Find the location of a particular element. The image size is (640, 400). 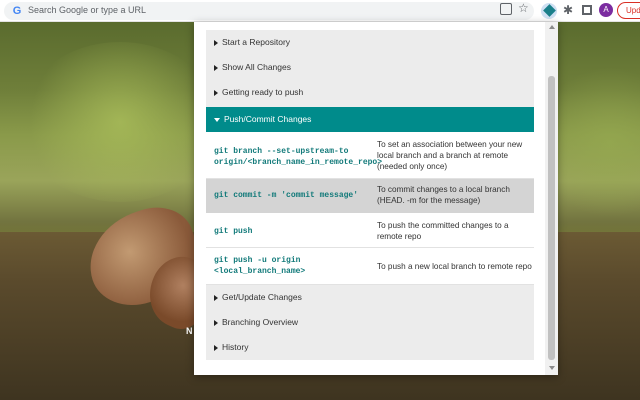

section-start-a-repository: Start a Repository is located at coordinates (370, 42).